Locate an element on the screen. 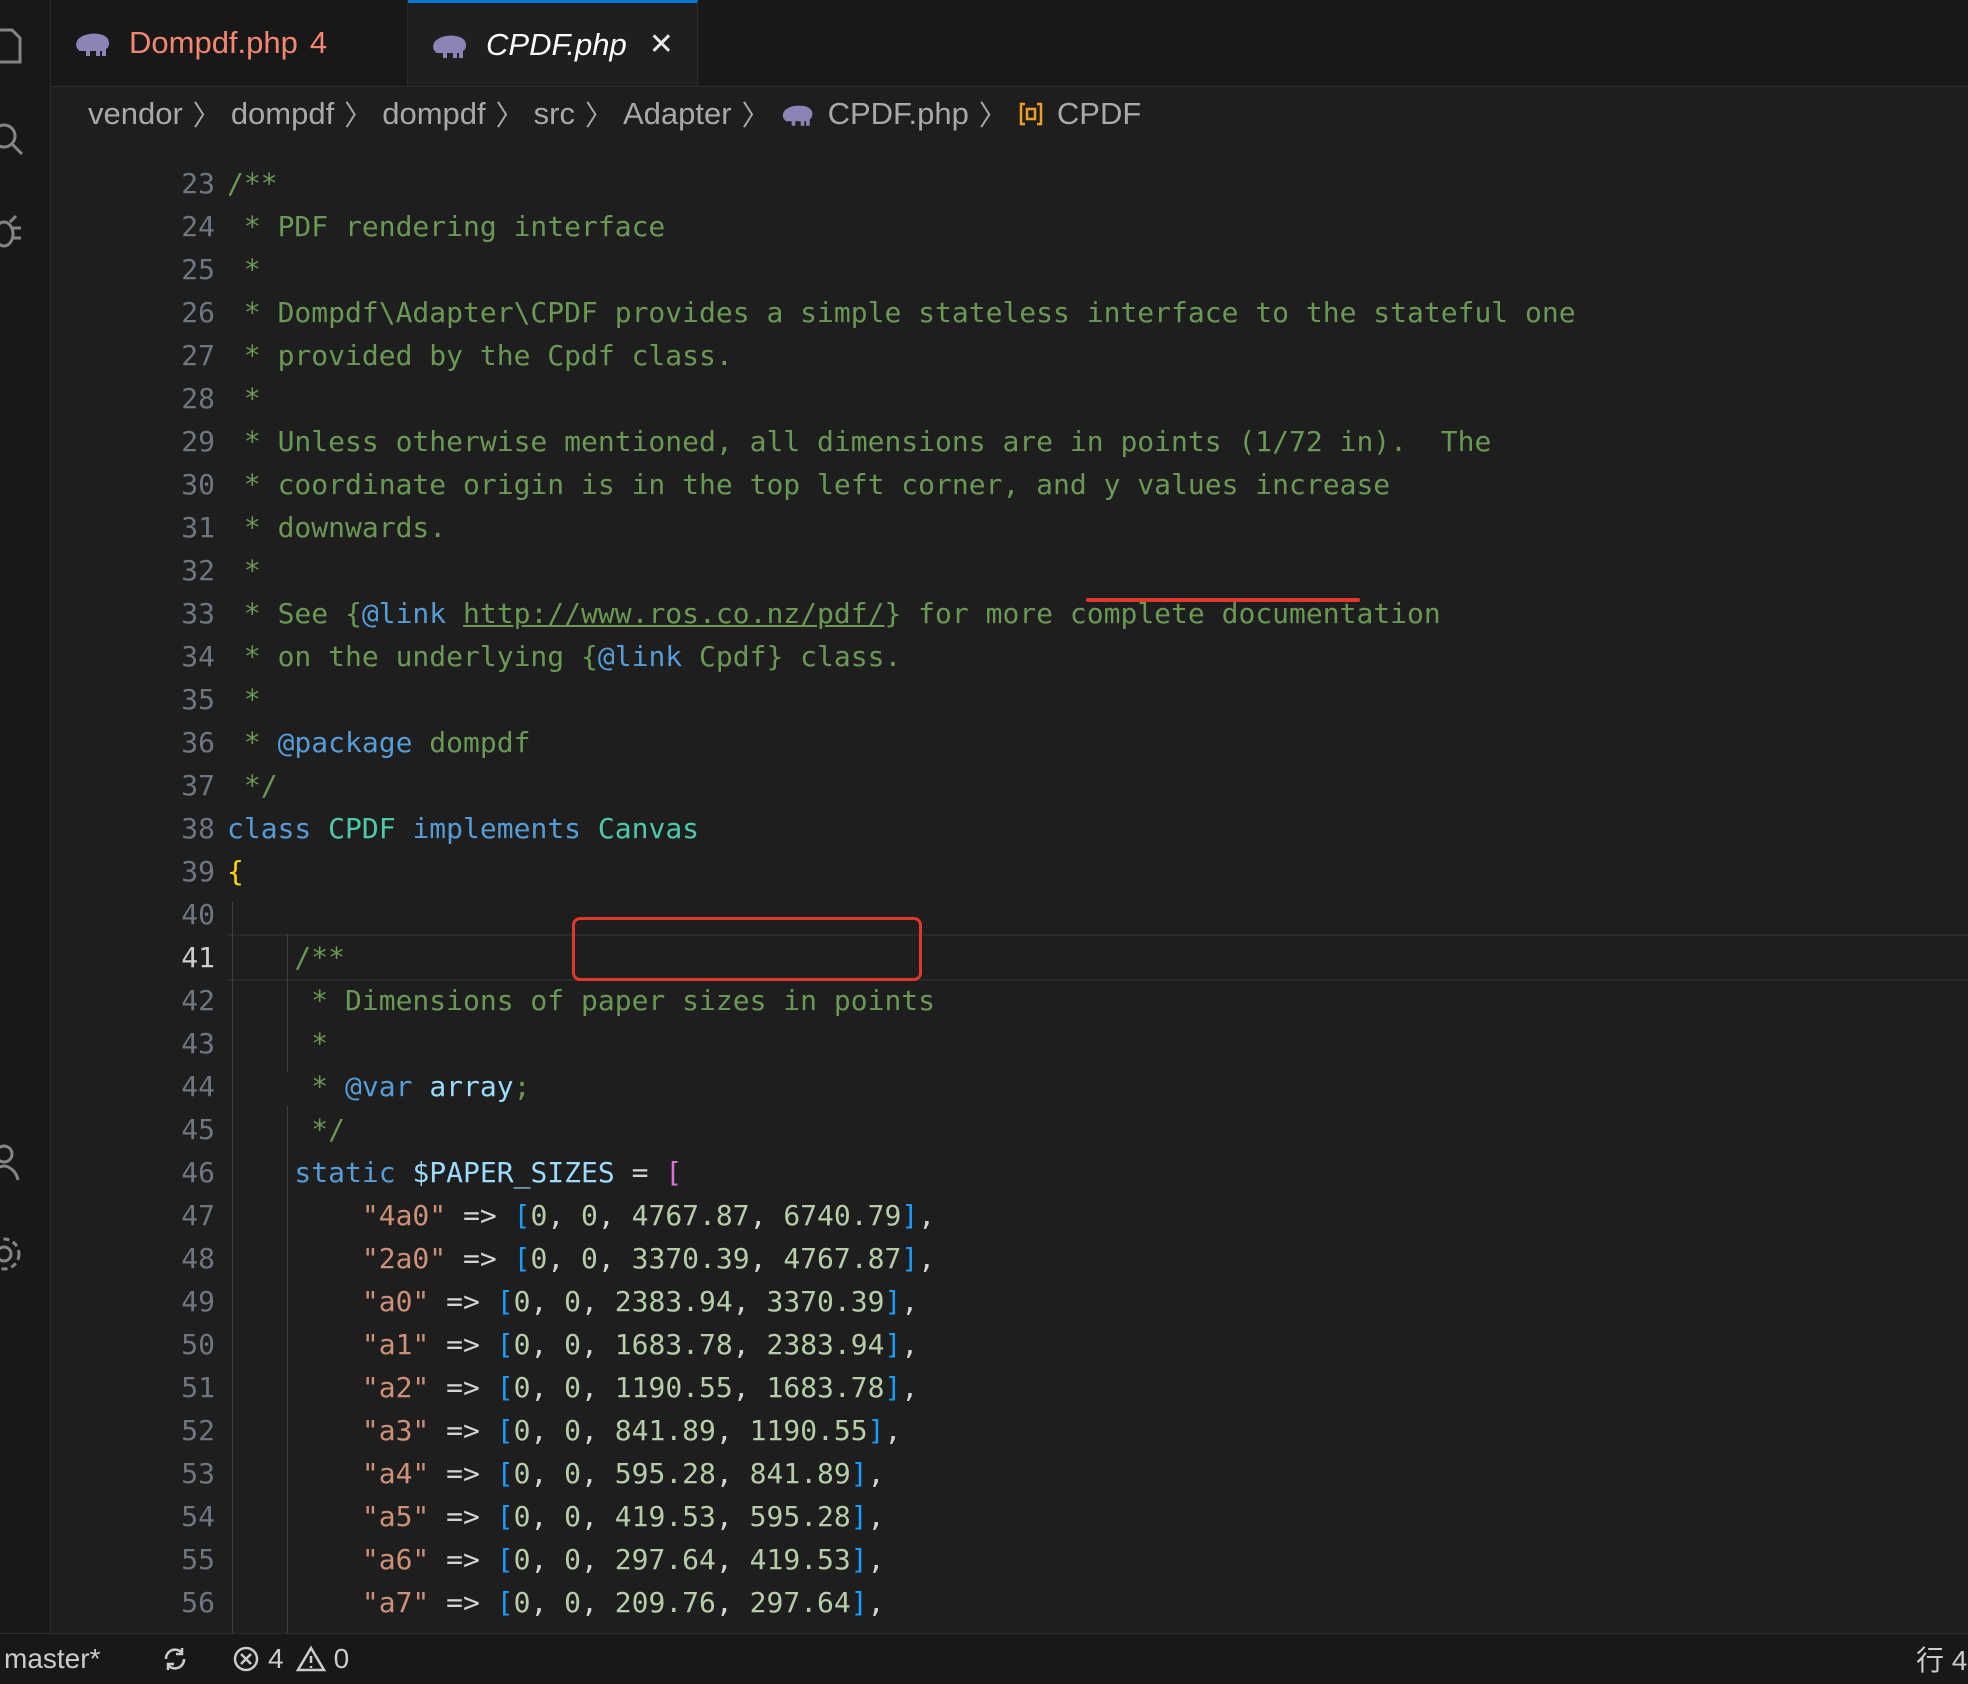  breadcrumb-item: vendor is located at coordinates (135, 114).